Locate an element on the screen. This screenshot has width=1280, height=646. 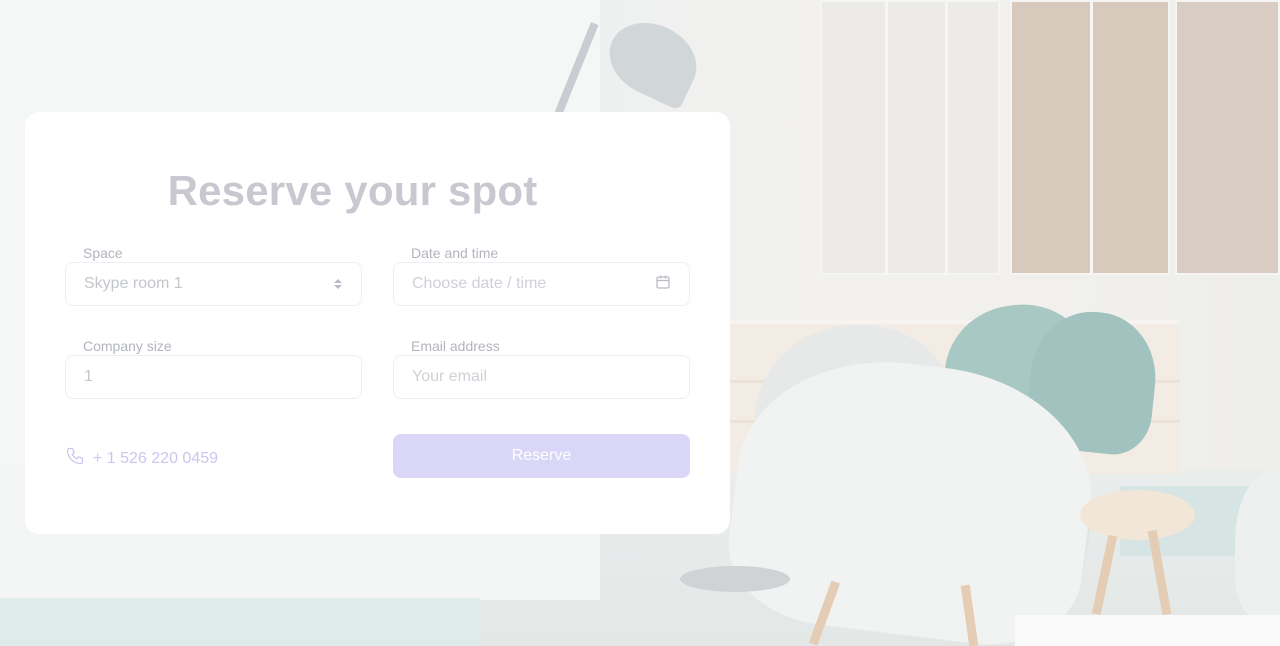
background-table is located at coordinates (1137, 515).